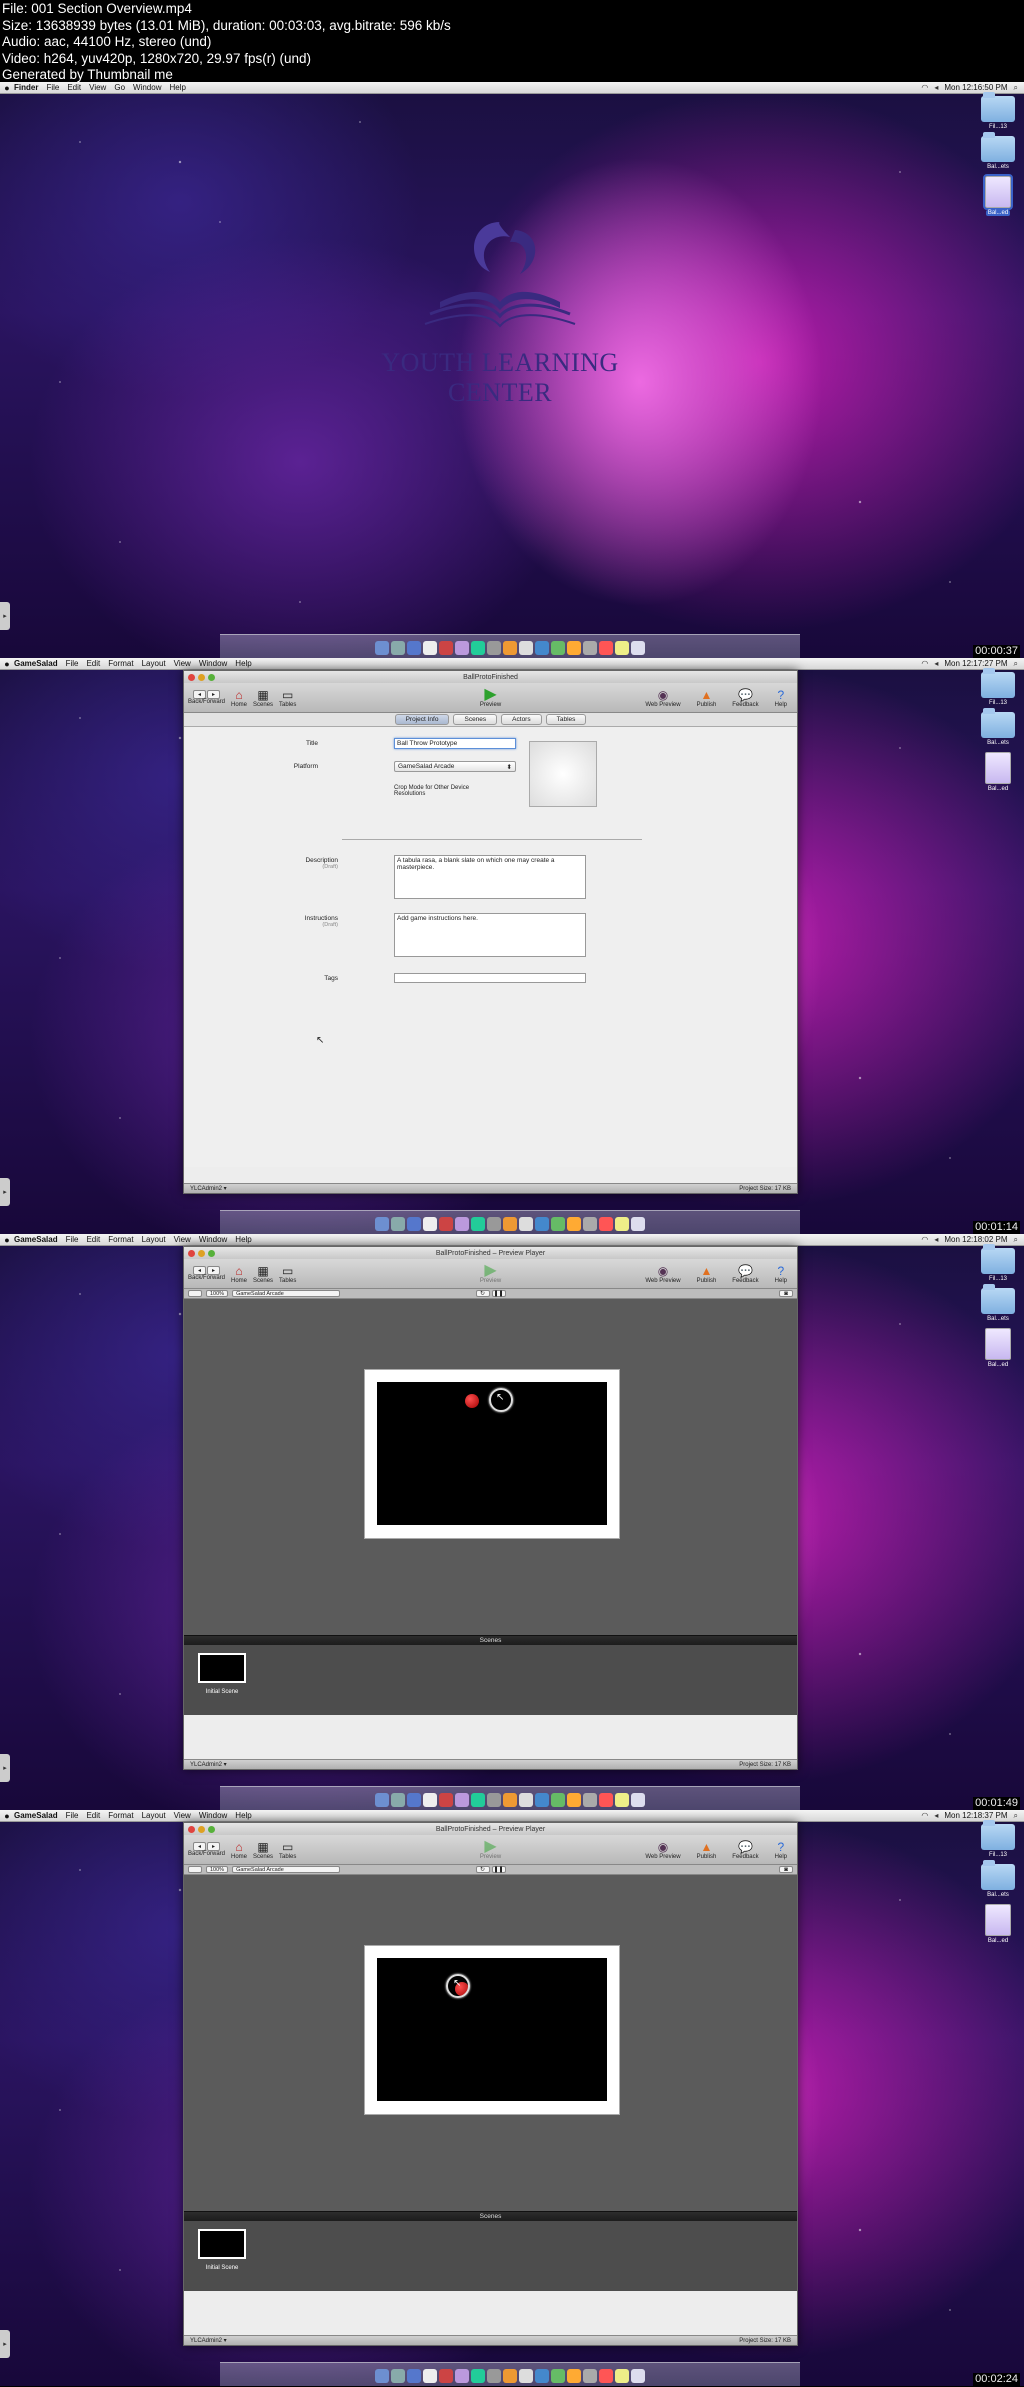 This screenshot has width=1024, height=2387. What do you see at coordinates (975, 1815) in the screenshot?
I see `menu-clock: Mon 12:18:37 PM` at bounding box center [975, 1815].